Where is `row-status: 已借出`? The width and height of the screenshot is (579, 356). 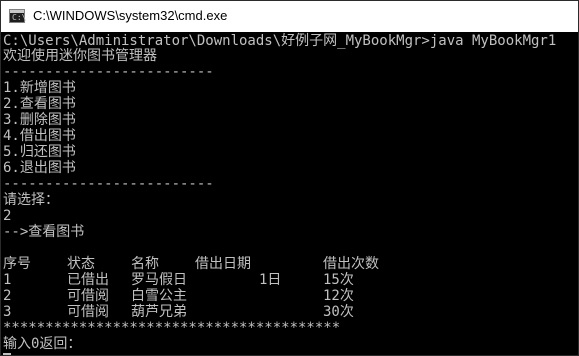 row-status: 已借出 is located at coordinates (88, 280).